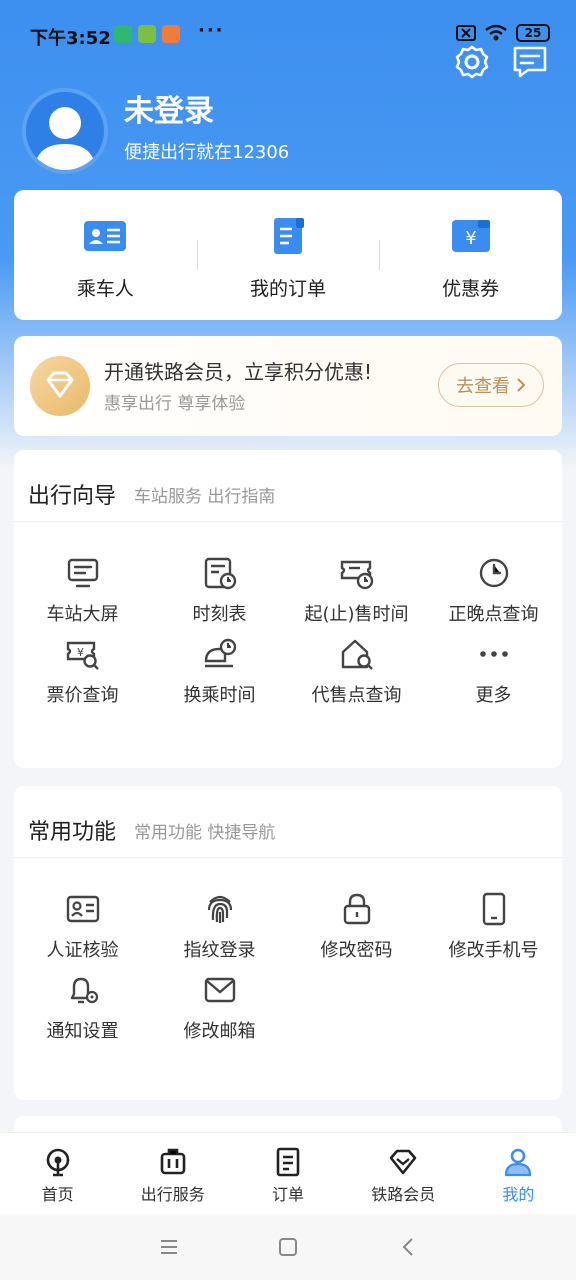 Image resolution: width=576 pixels, height=1280 pixels. I want to click on more-notifications-icon: ···, so click(211, 30).